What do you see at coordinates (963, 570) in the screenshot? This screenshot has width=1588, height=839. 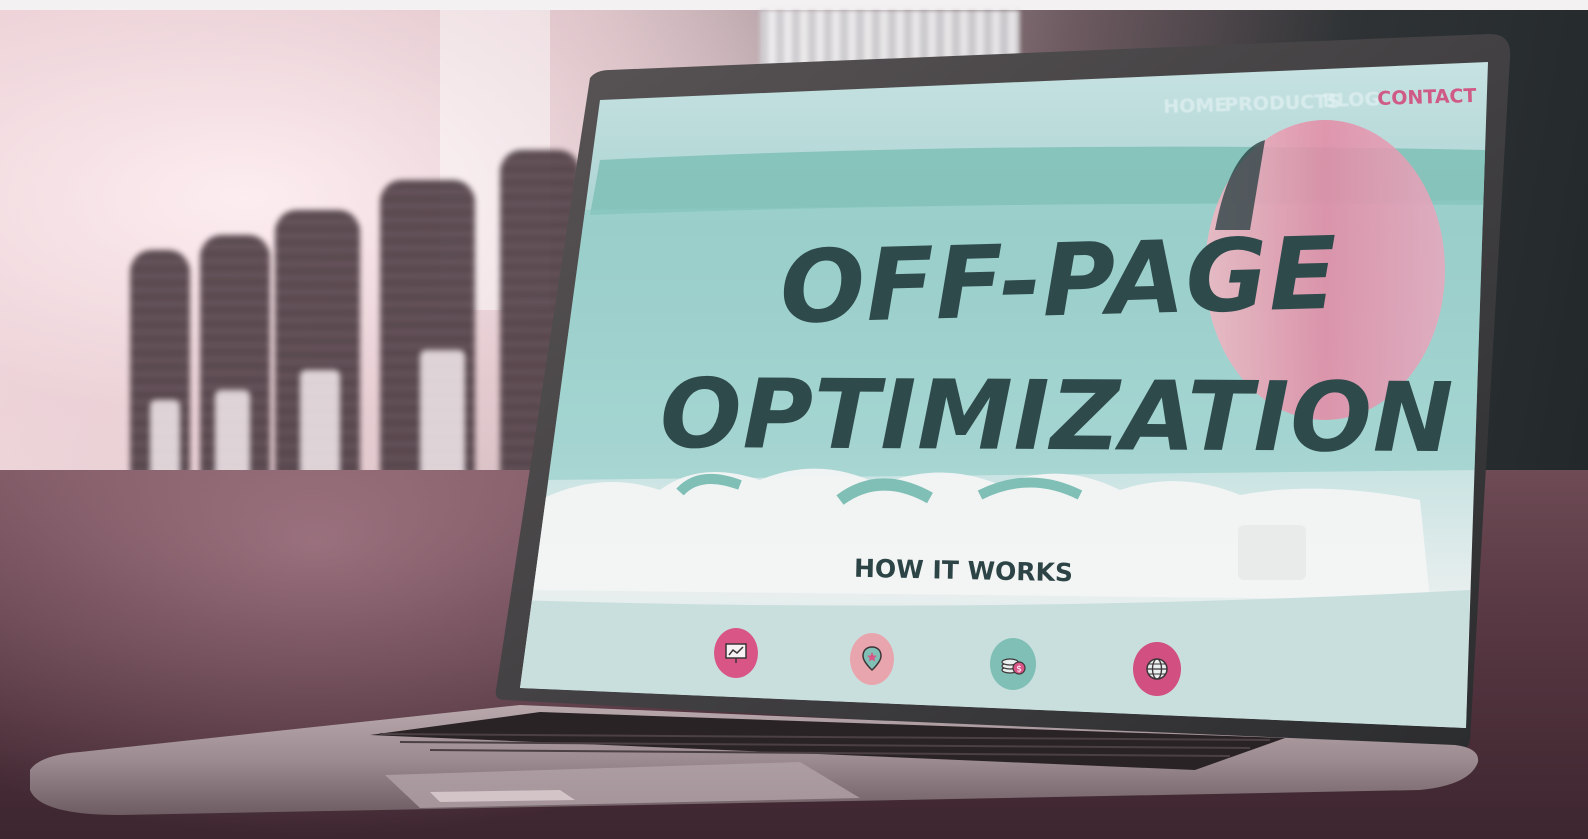 I see `how-it-works-heading: HOW IT WORKS` at bounding box center [963, 570].